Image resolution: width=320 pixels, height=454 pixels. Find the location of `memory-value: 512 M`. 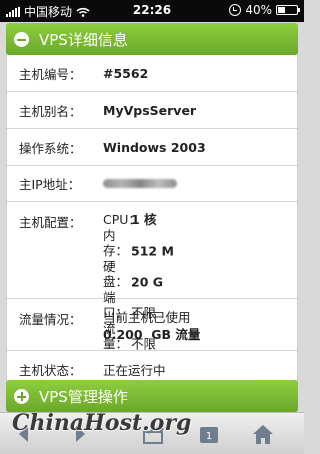

memory-value: 512 M is located at coordinates (152, 250).